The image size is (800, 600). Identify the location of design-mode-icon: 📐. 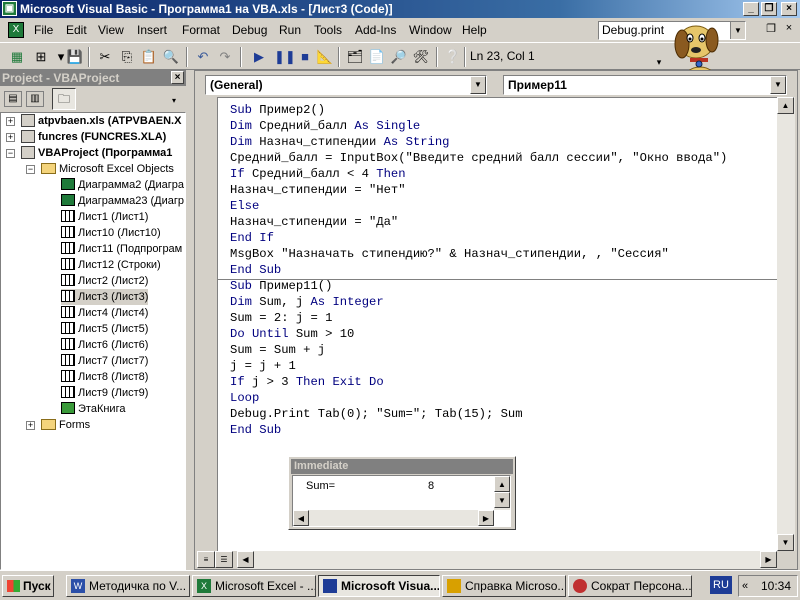
(325, 57).